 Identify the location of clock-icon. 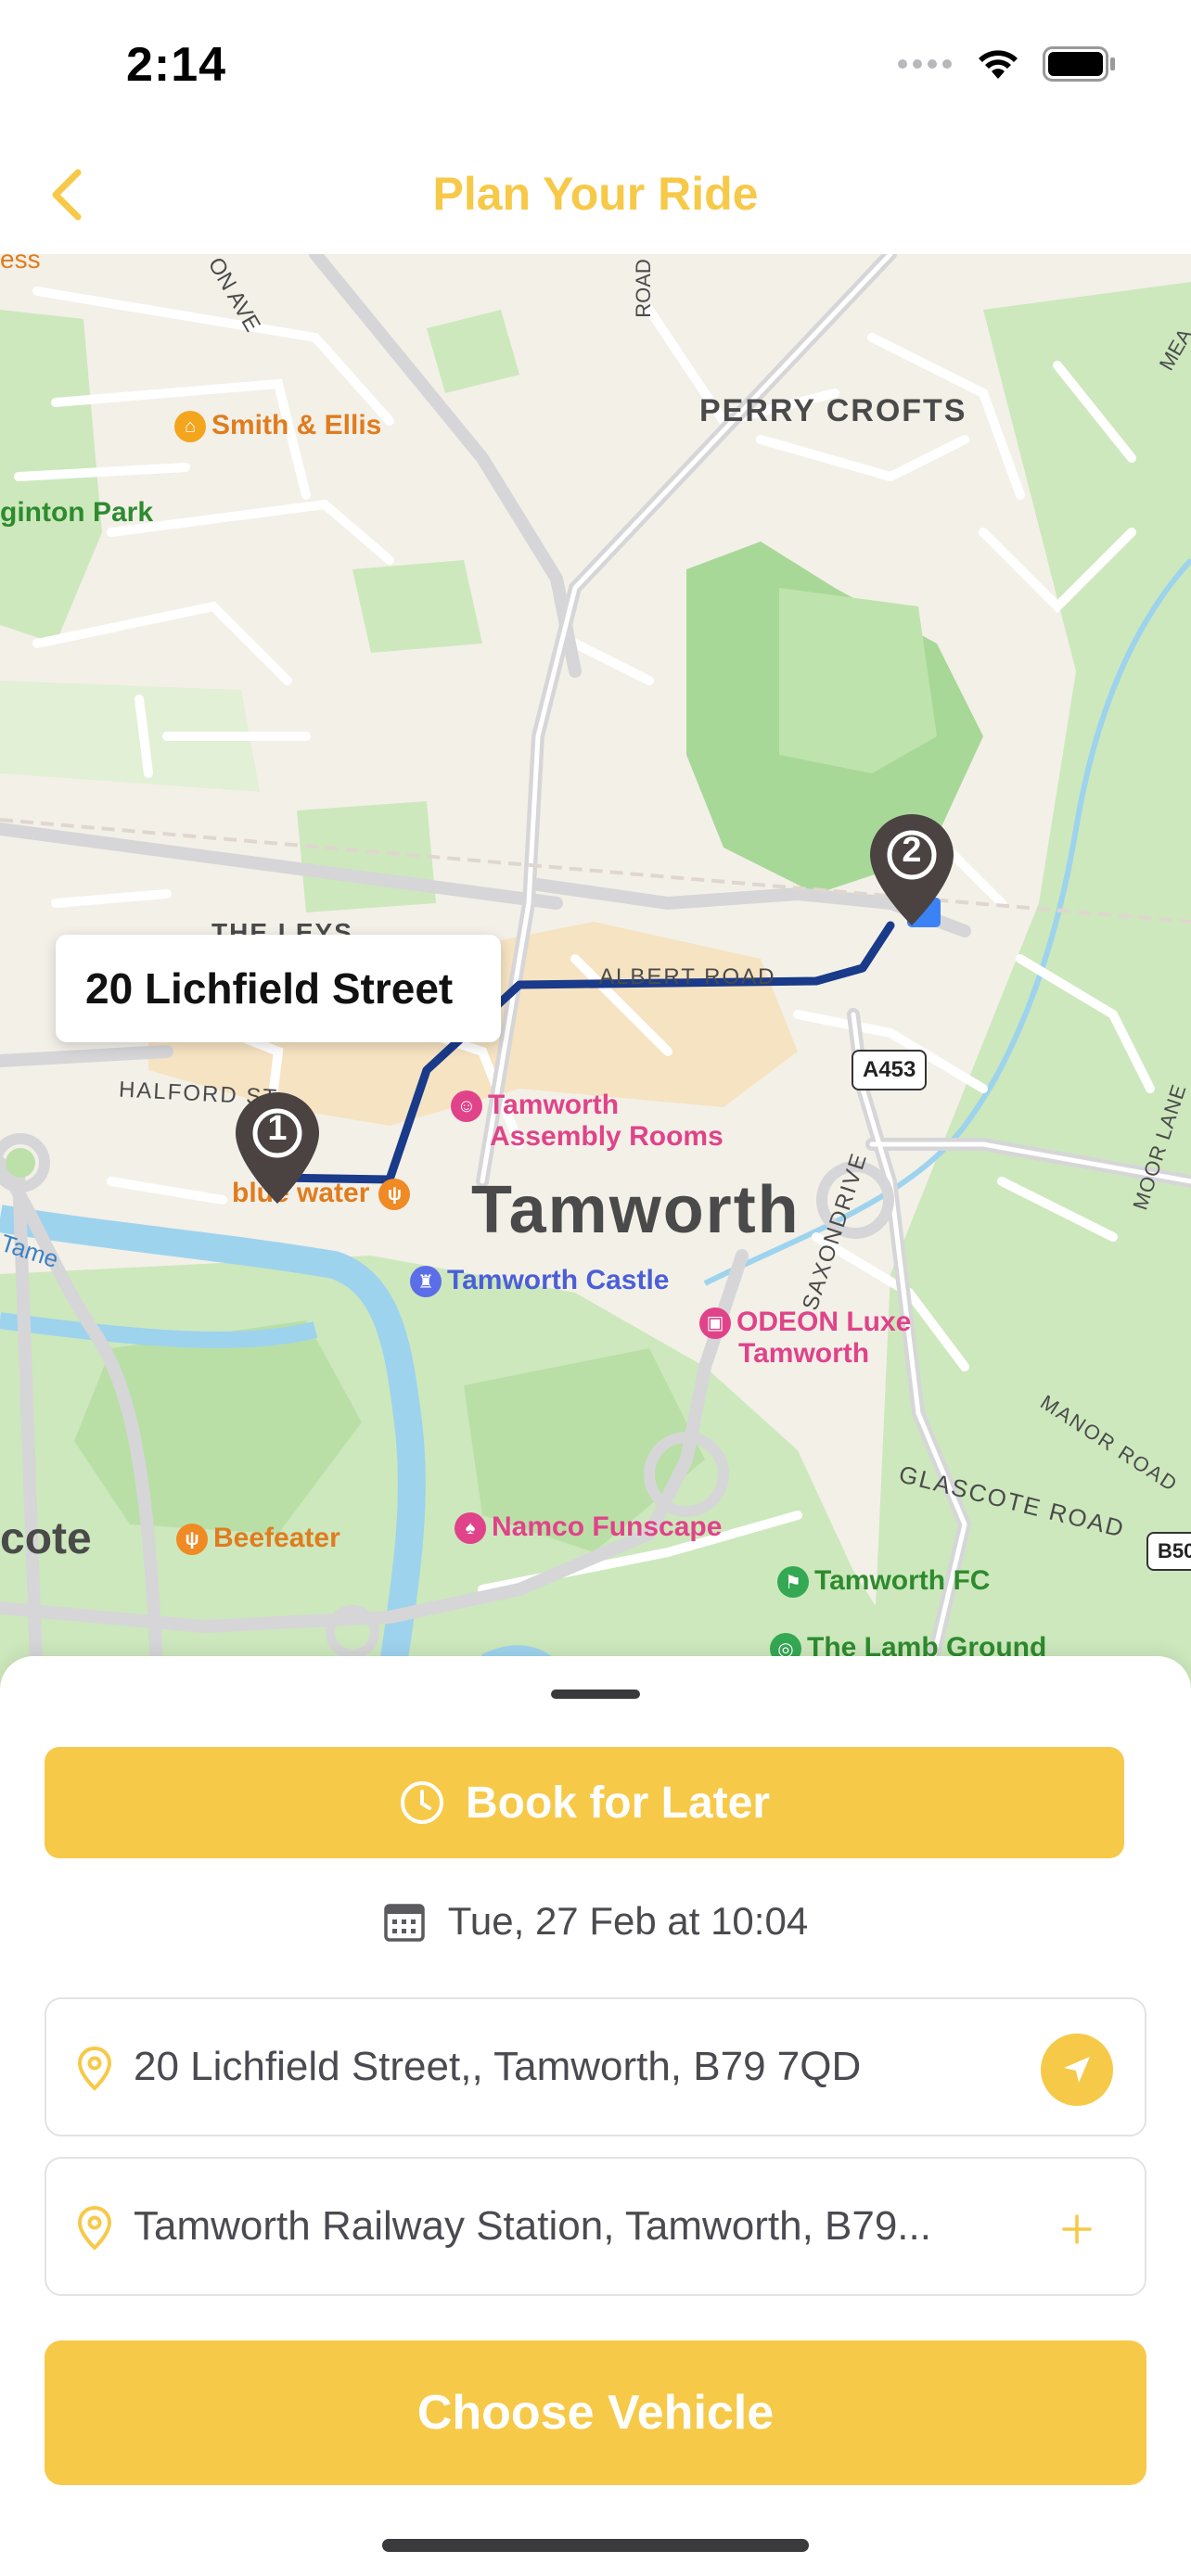
(421, 1802).